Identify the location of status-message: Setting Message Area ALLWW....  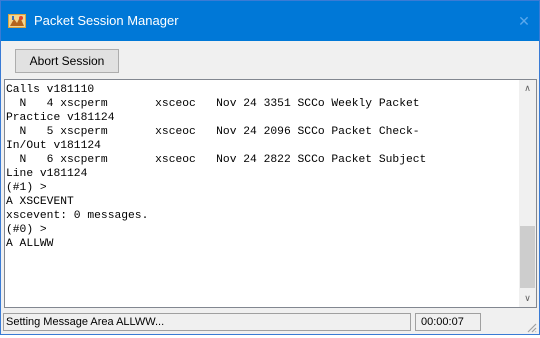
(207, 322).